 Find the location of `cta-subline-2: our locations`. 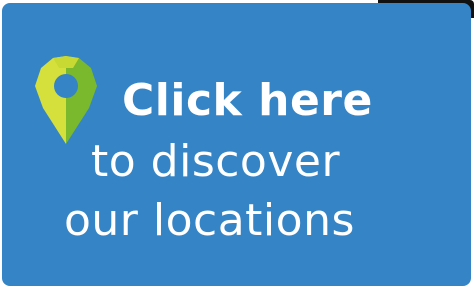

cta-subline-2: our locations is located at coordinates (209, 220).